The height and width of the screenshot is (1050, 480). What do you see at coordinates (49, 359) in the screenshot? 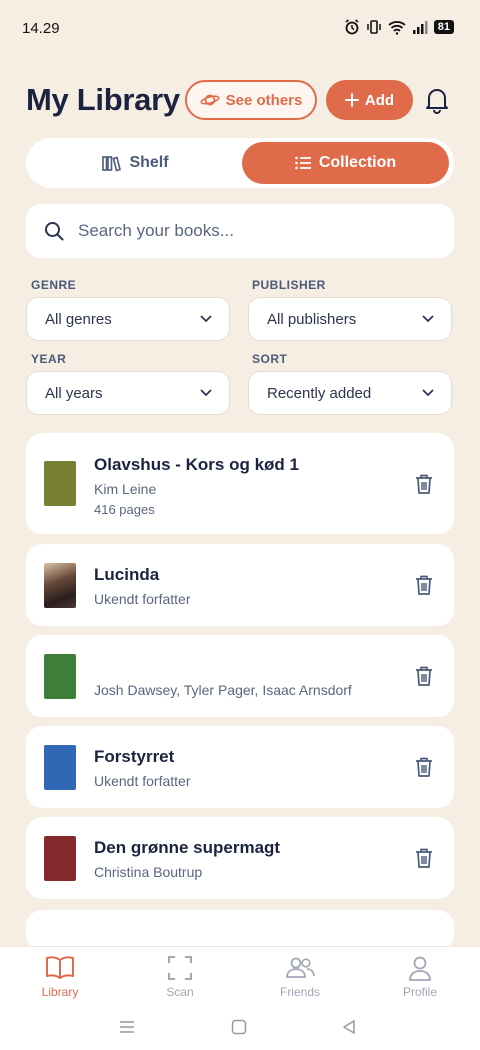
I see `year-label: YEAR` at bounding box center [49, 359].